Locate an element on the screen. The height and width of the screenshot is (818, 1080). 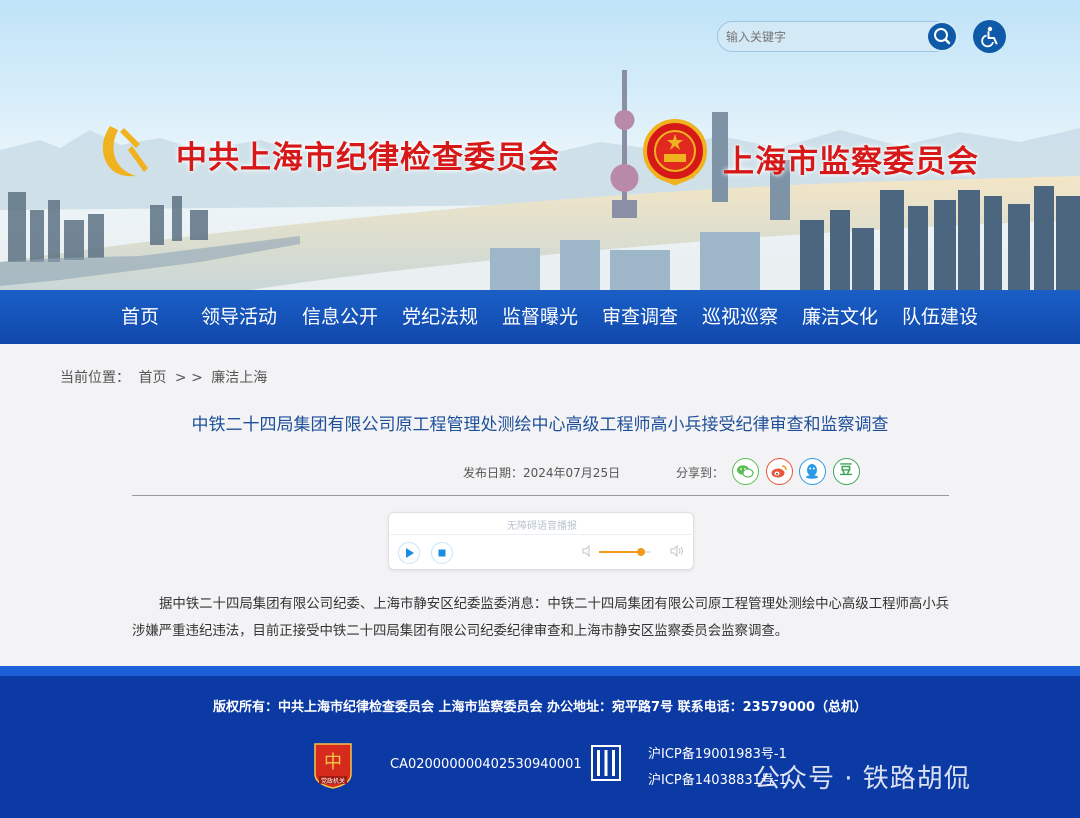
government-badge-icon: 中 党政机关 is located at coordinates (333, 765).